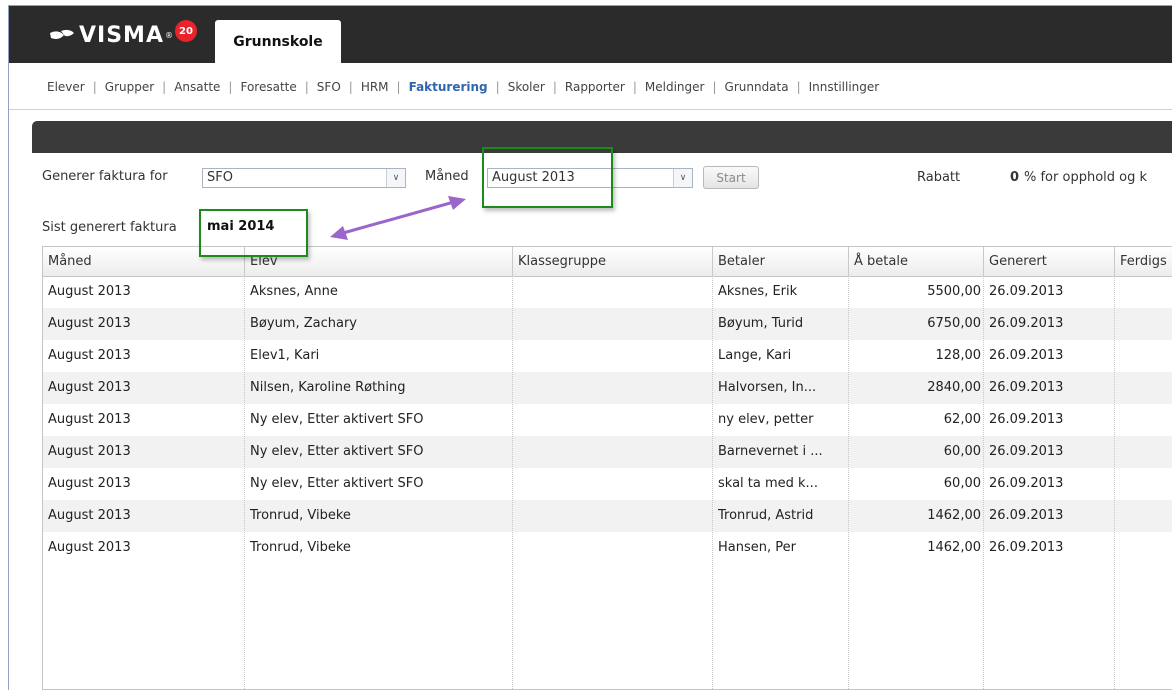 The image size is (1172, 690). Describe the element at coordinates (398, 218) in the screenshot. I see `annotation-arrow` at that location.